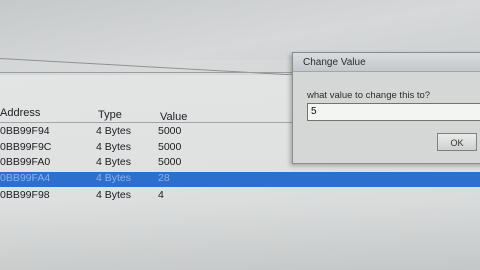 The height and width of the screenshot is (270, 480). What do you see at coordinates (150, 148) in the screenshot?
I see `table-row: 0BB99F9C 4 Bytes 5000` at bounding box center [150, 148].